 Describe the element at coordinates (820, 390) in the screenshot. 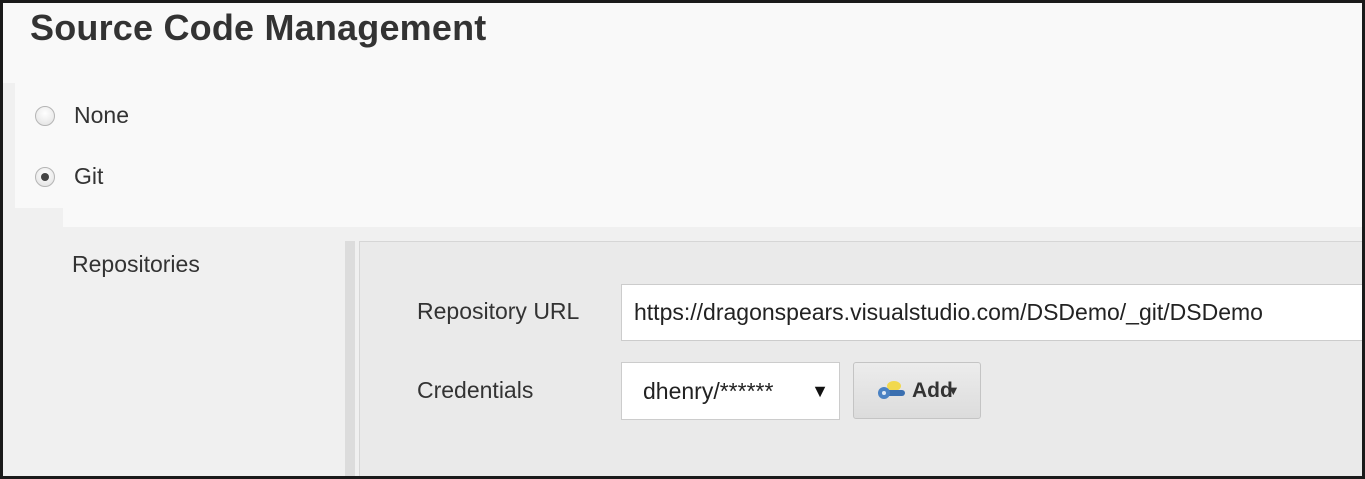

I see `dropdown-arrow-icon: ▼` at that location.